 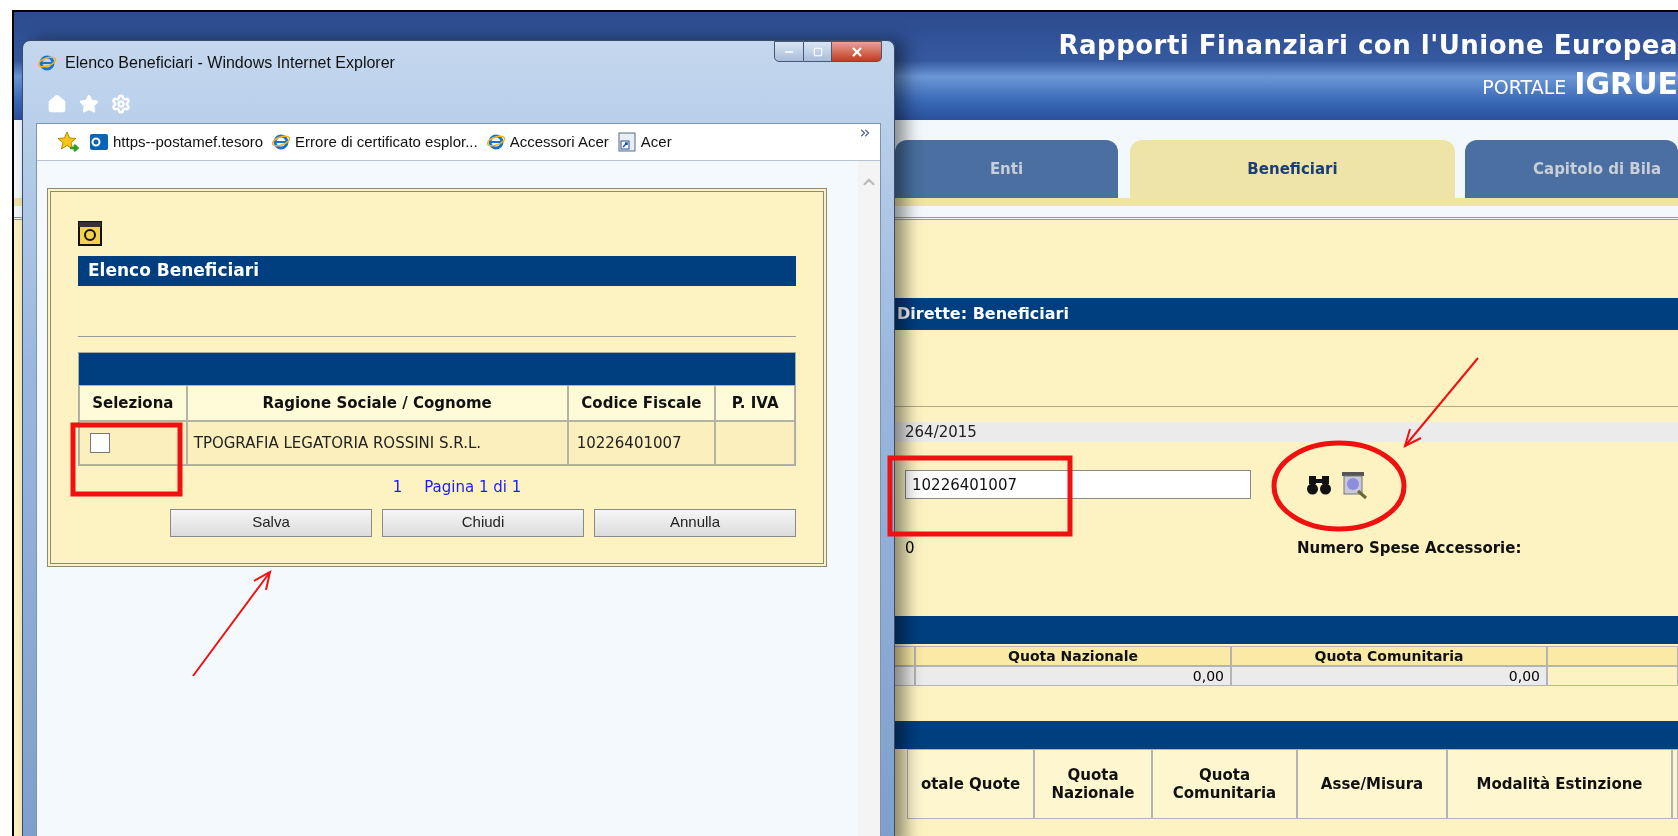 I want to click on table-header-cell: Ragione Sociale / Cognome, so click(x=377, y=403).